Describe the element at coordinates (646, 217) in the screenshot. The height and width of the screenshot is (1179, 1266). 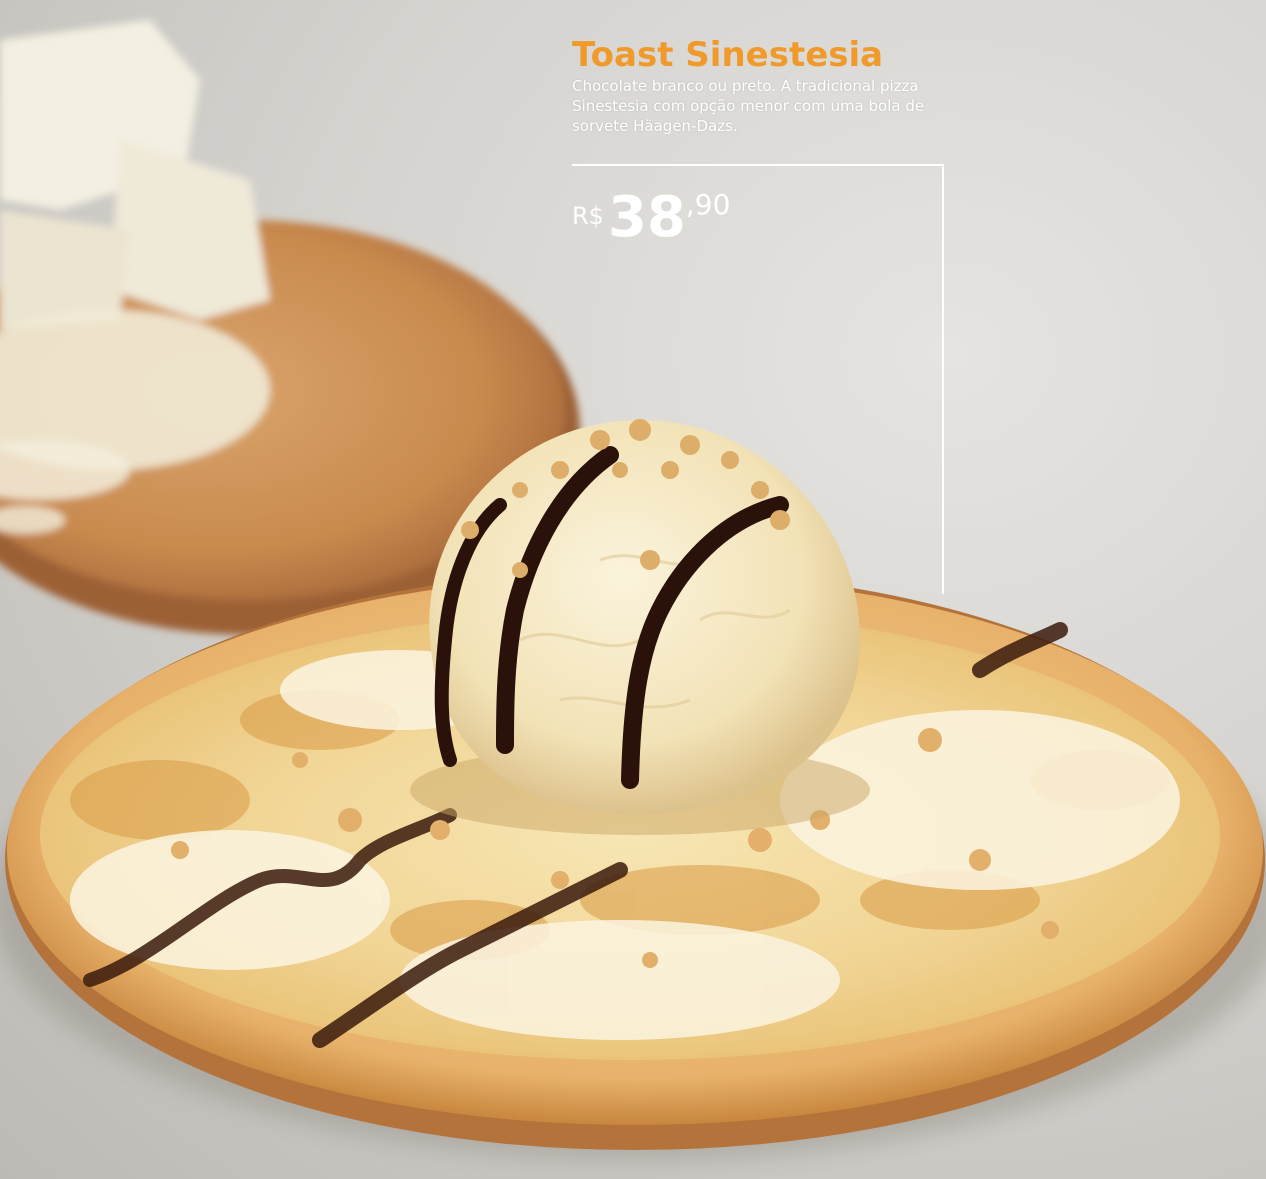
I see `price-integer: 38` at that location.